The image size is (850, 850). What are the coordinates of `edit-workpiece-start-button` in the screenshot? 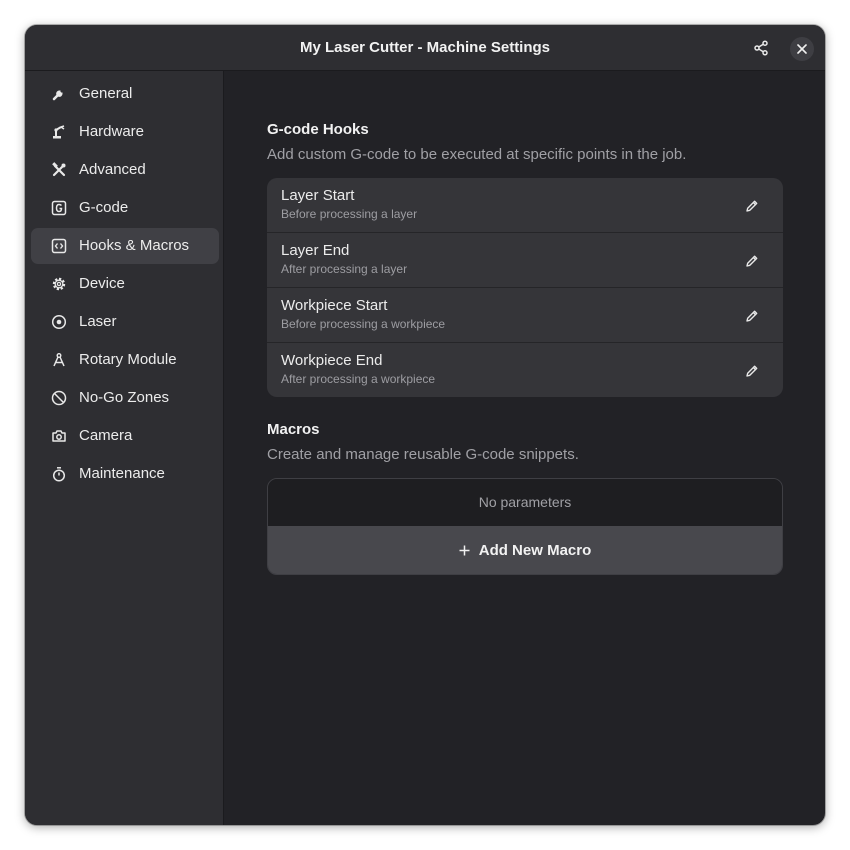 It's located at (752, 316).